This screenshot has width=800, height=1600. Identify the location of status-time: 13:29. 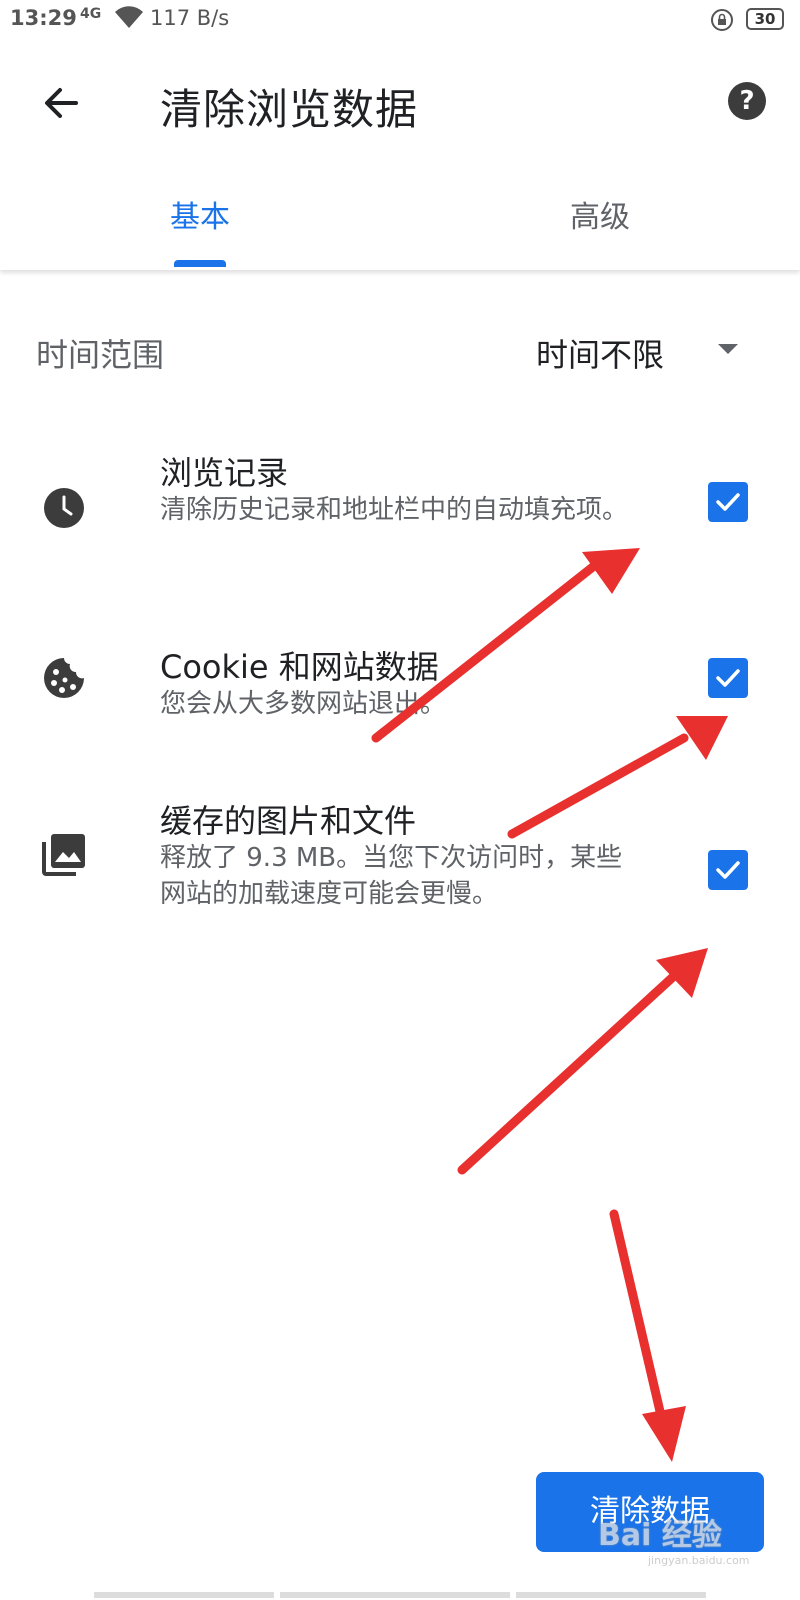
(43, 18).